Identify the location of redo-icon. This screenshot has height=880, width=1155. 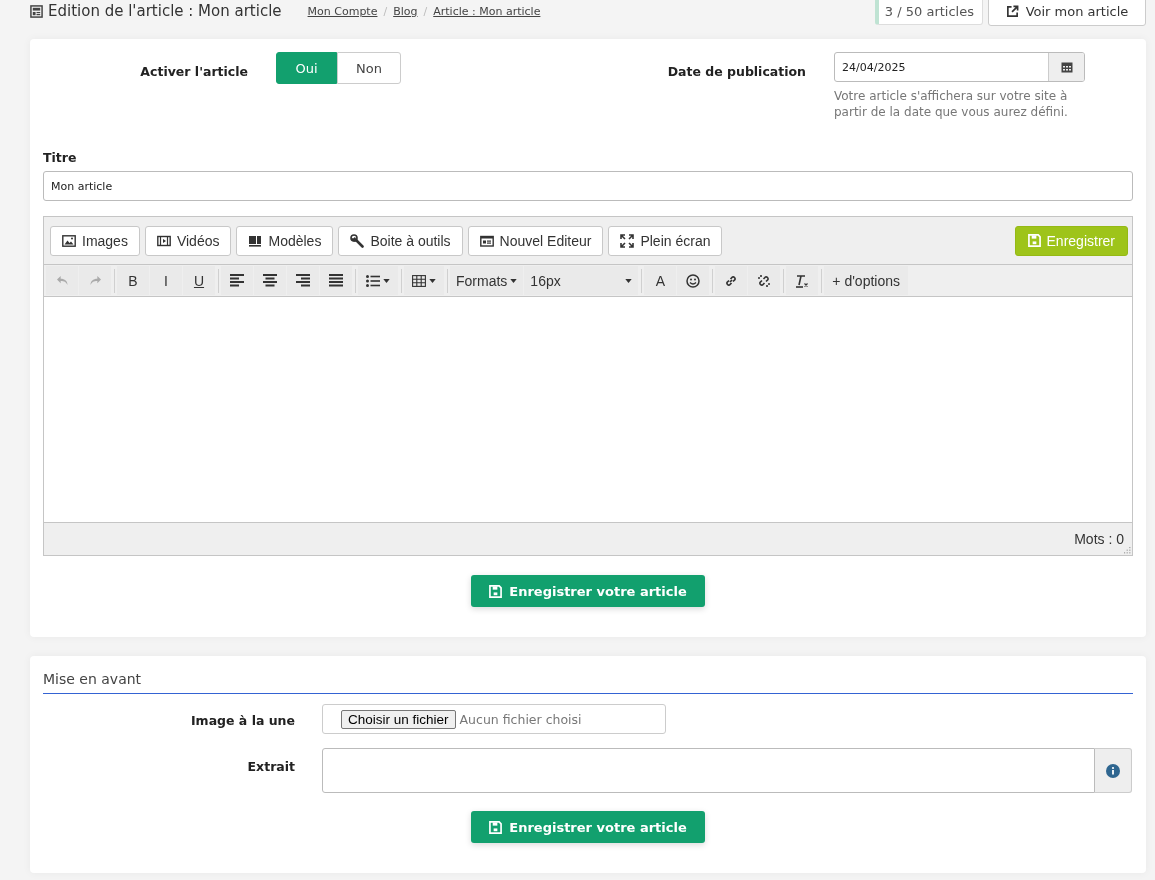
(95, 280).